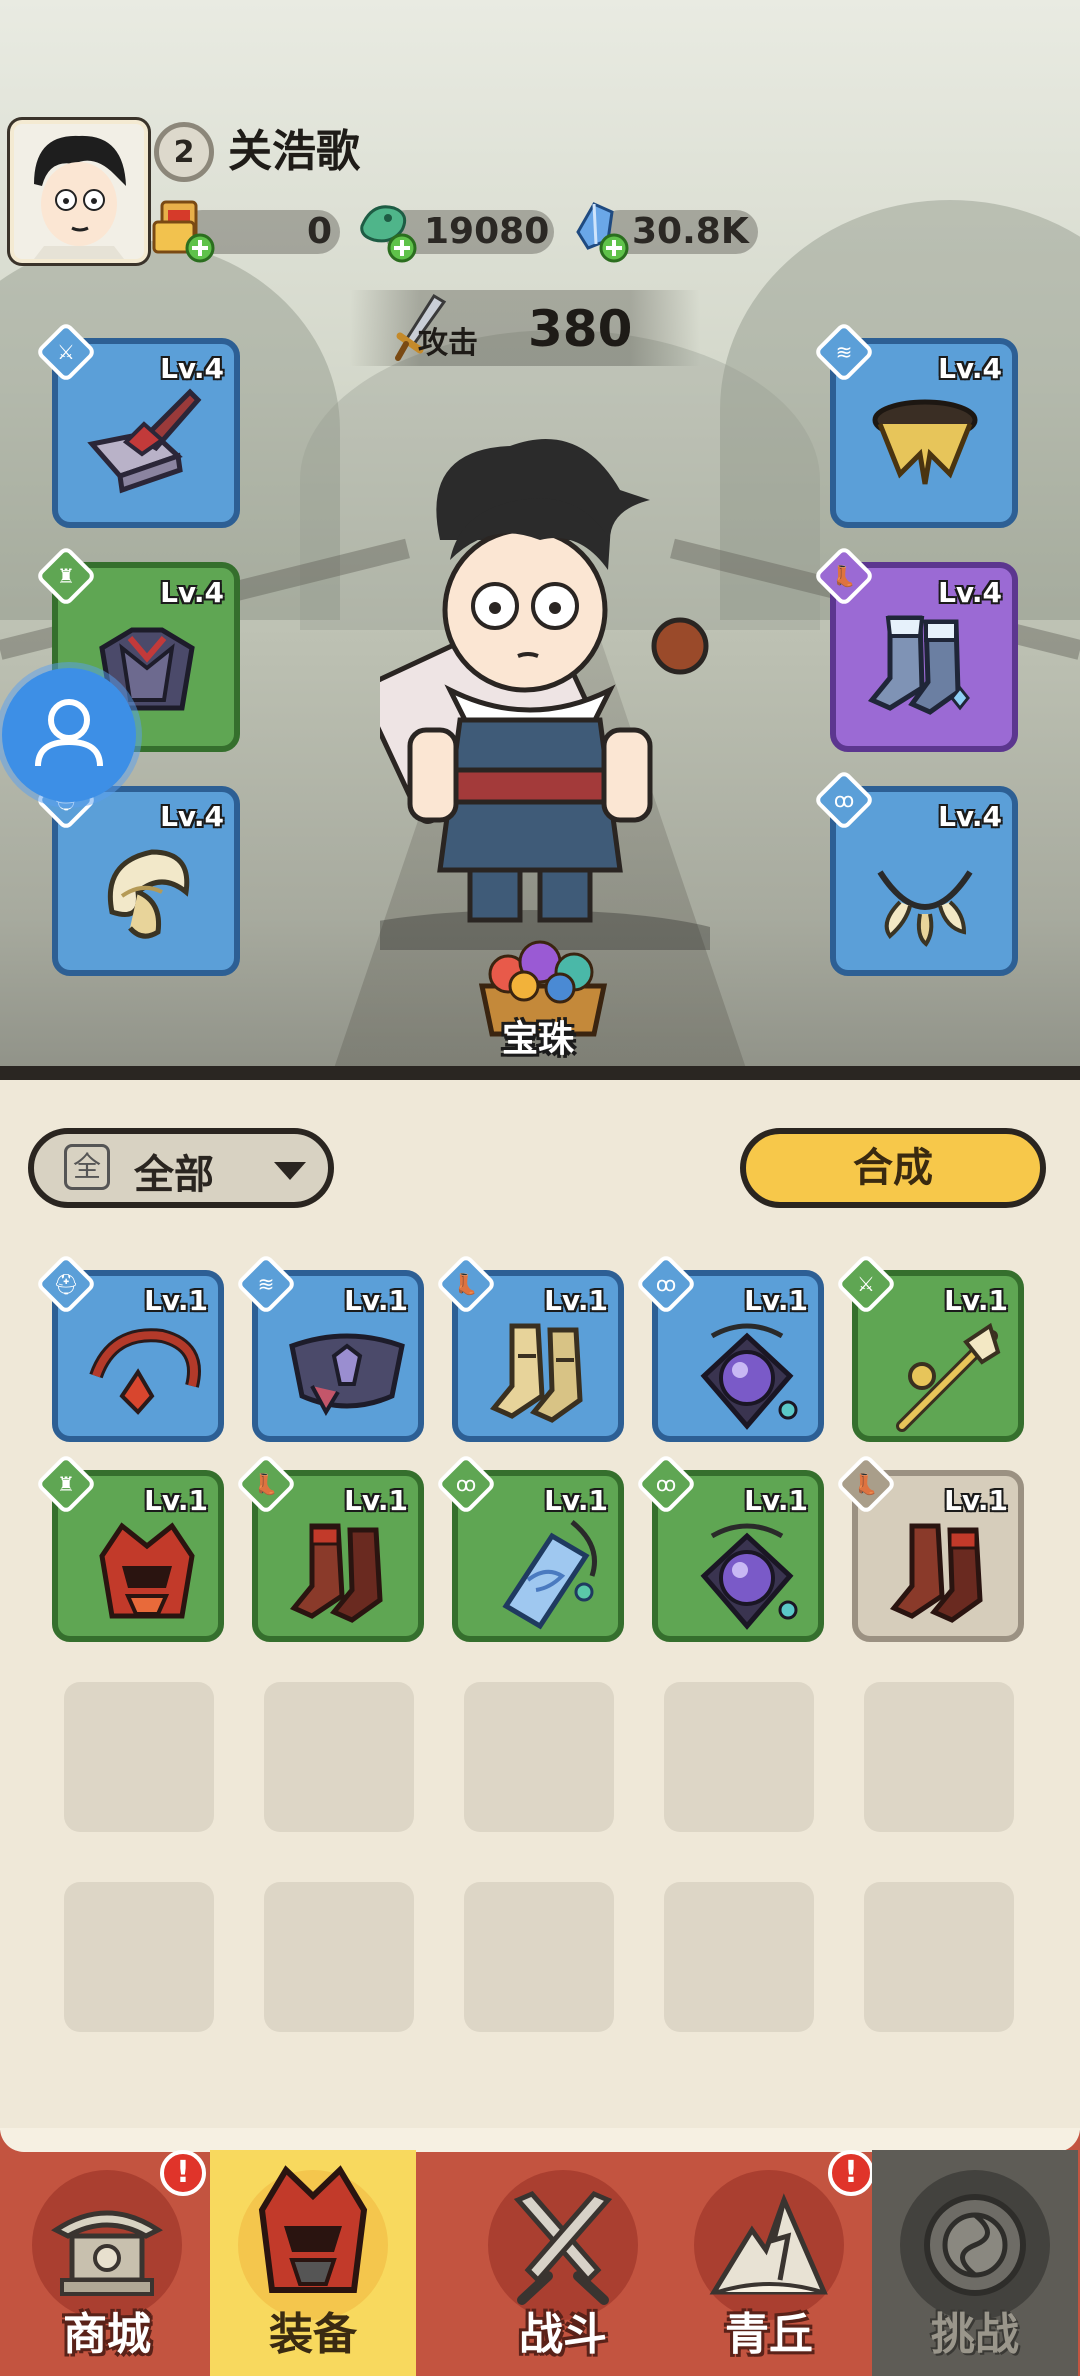  Describe the element at coordinates (893, 1168) in the screenshot. I see `compose-button: 合成` at that location.